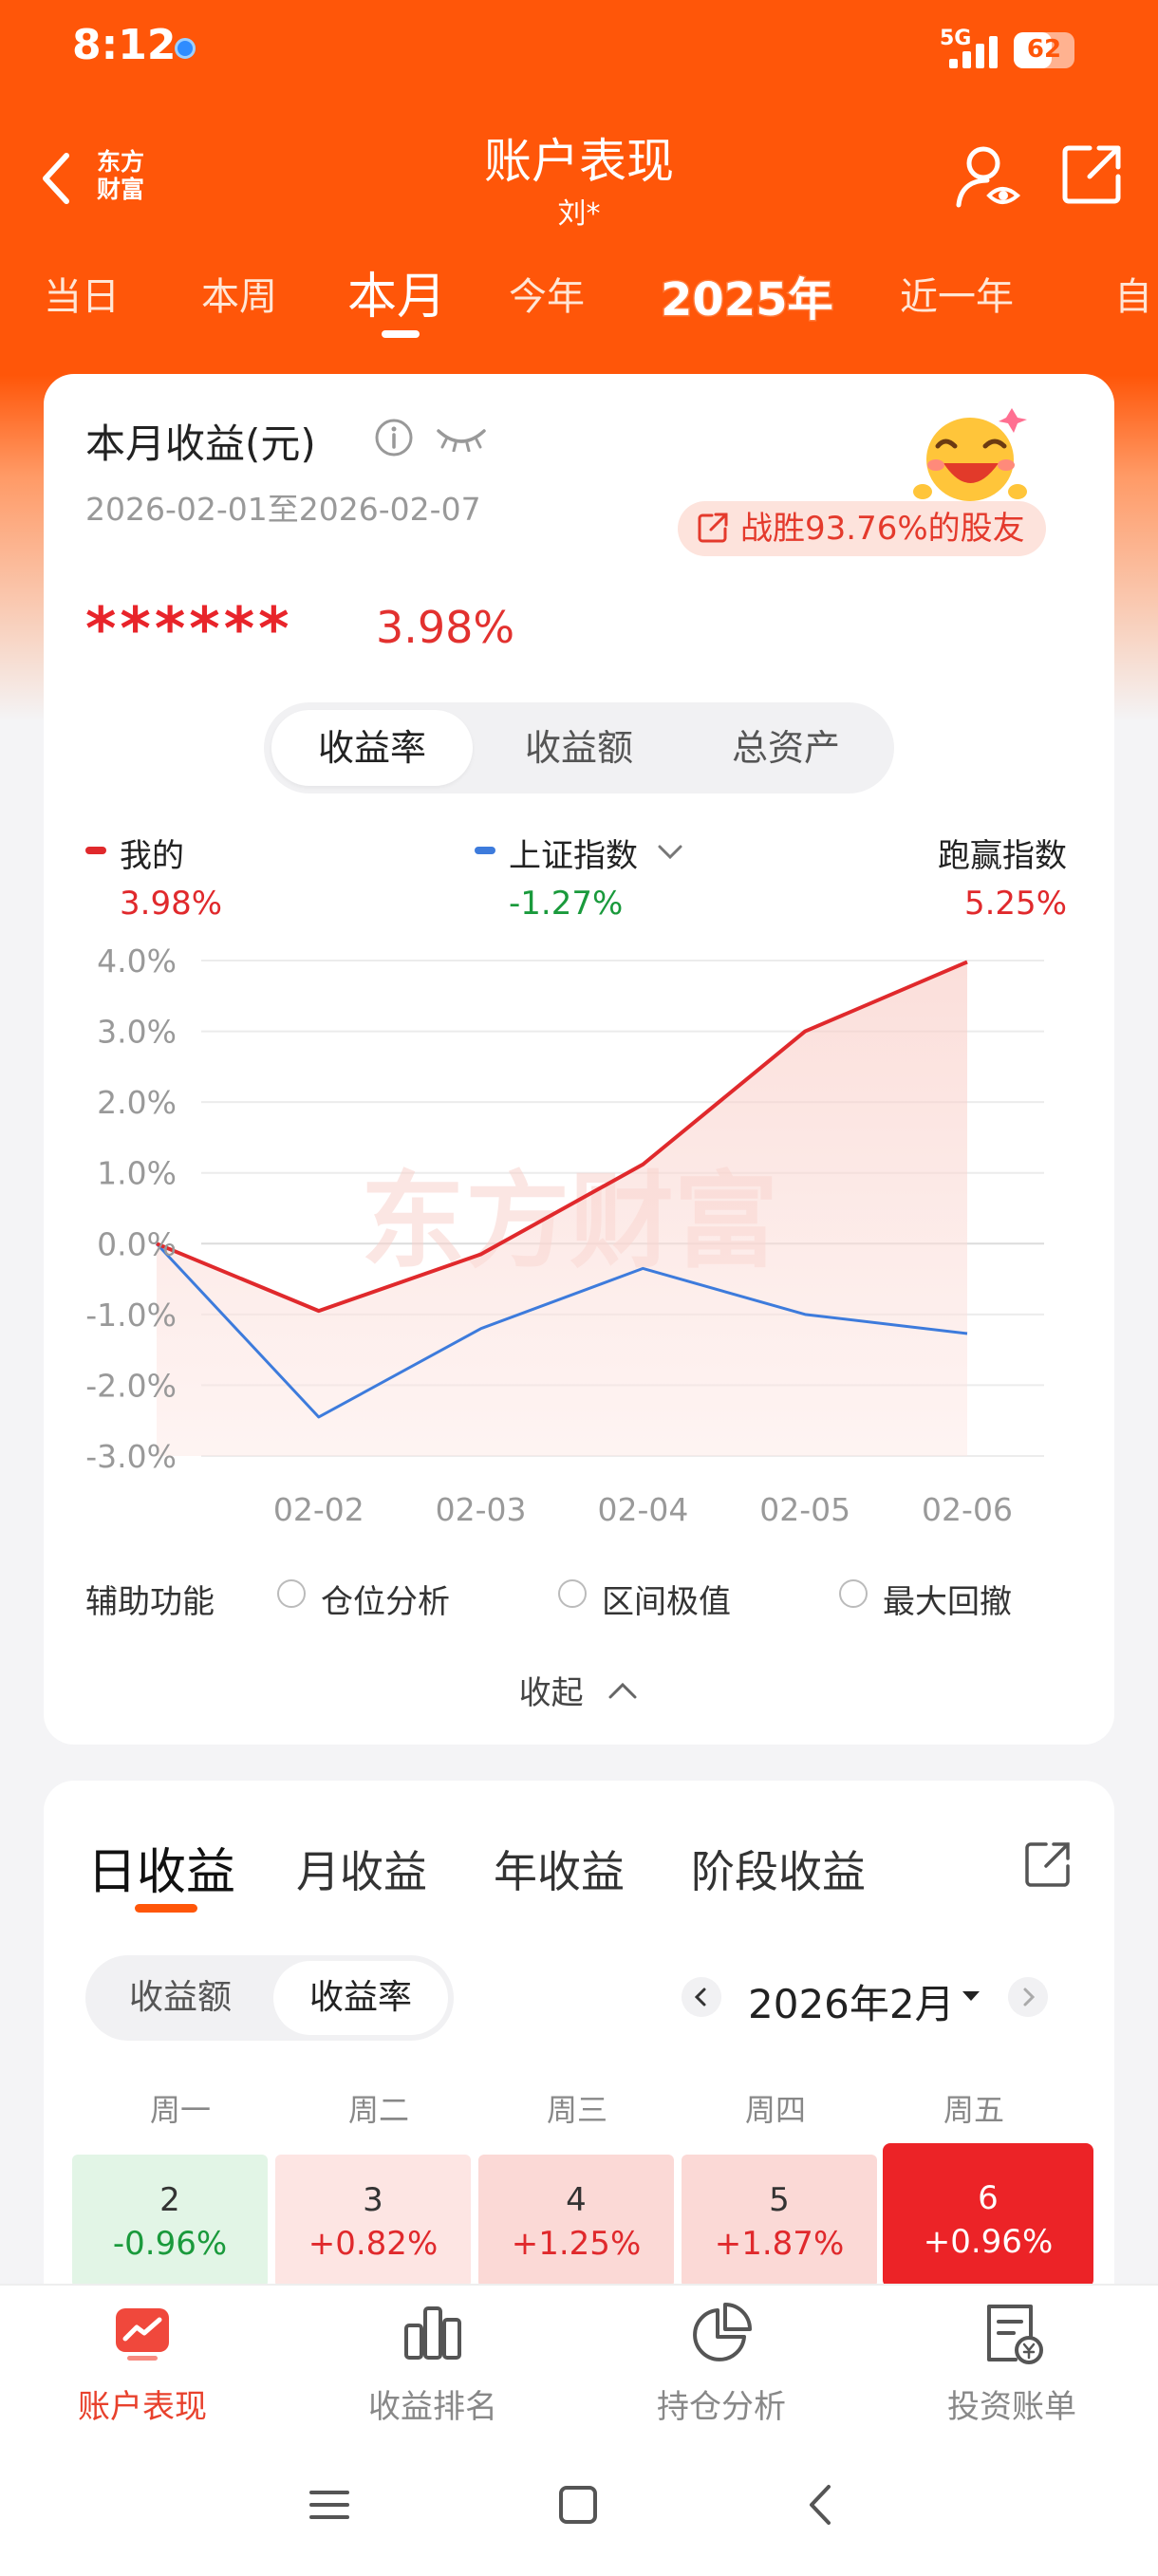 The height and width of the screenshot is (2576, 1158). What do you see at coordinates (666, 1599) in the screenshot?
I see `range-extreme-label: 区间极值` at bounding box center [666, 1599].